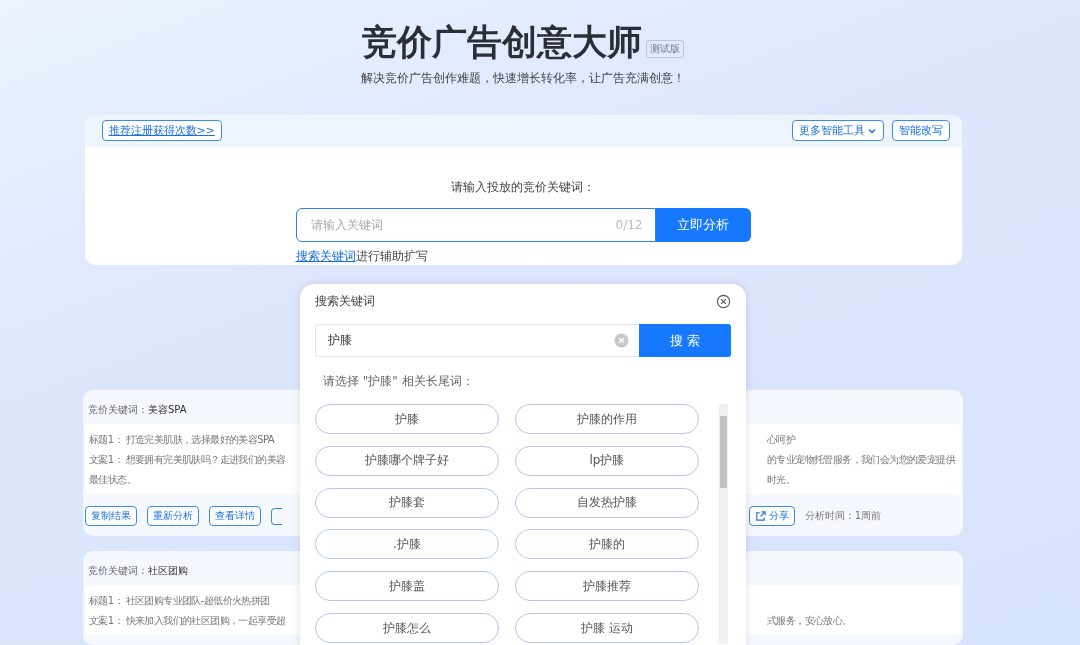 The height and width of the screenshot is (645, 1080). Describe the element at coordinates (407, 502) in the screenshot. I see `keyword-chip: 护膝套` at that location.